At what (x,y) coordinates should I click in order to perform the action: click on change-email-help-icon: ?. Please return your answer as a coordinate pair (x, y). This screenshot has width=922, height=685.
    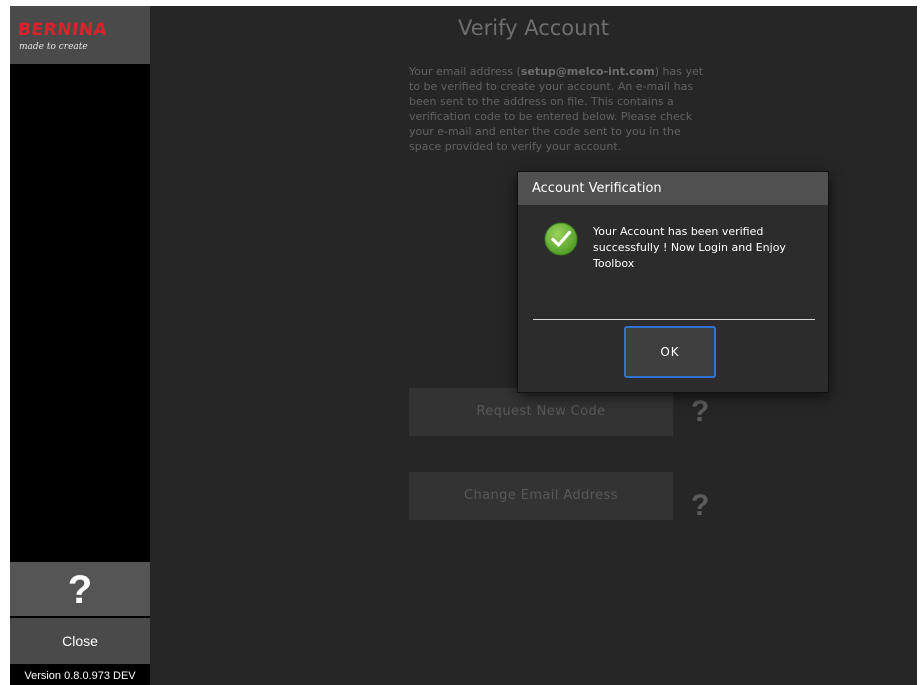
    Looking at the image, I should click on (700, 506).